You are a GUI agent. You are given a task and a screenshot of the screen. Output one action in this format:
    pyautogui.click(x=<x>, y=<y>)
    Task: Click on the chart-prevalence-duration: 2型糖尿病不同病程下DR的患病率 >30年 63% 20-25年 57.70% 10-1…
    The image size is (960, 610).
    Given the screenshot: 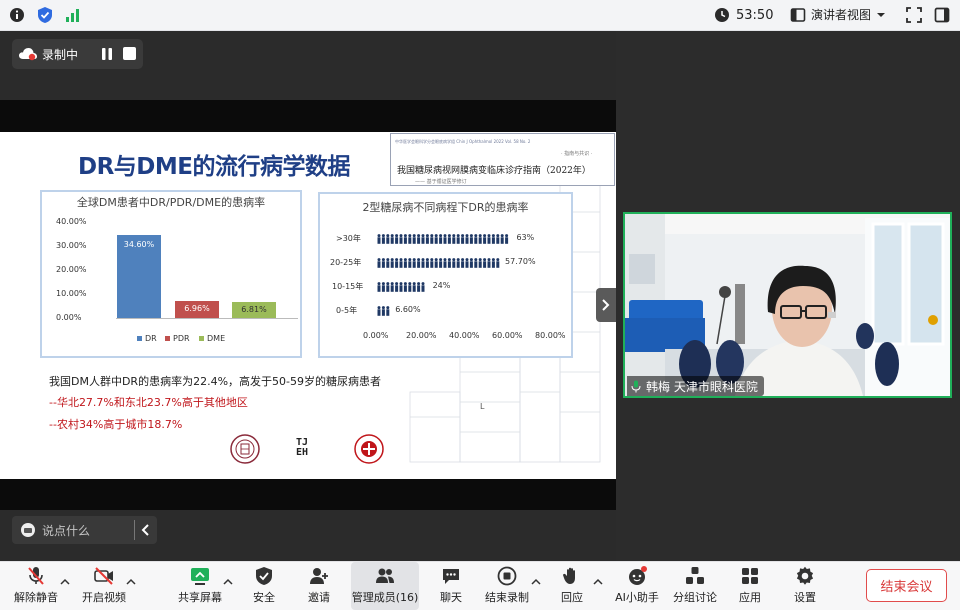 What is the action you would take?
    pyautogui.click(x=445, y=275)
    